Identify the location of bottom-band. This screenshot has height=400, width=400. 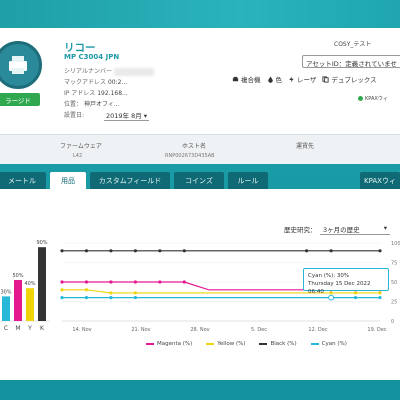
(200, 390).